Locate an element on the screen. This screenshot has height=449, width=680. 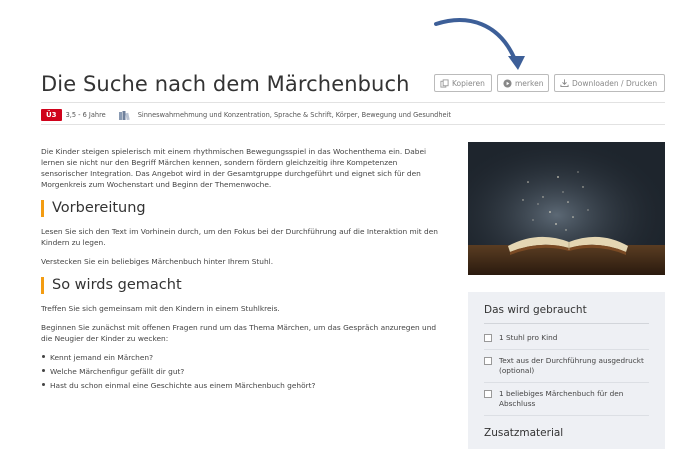
annotation-arrow is located at coordinates (479, 44).